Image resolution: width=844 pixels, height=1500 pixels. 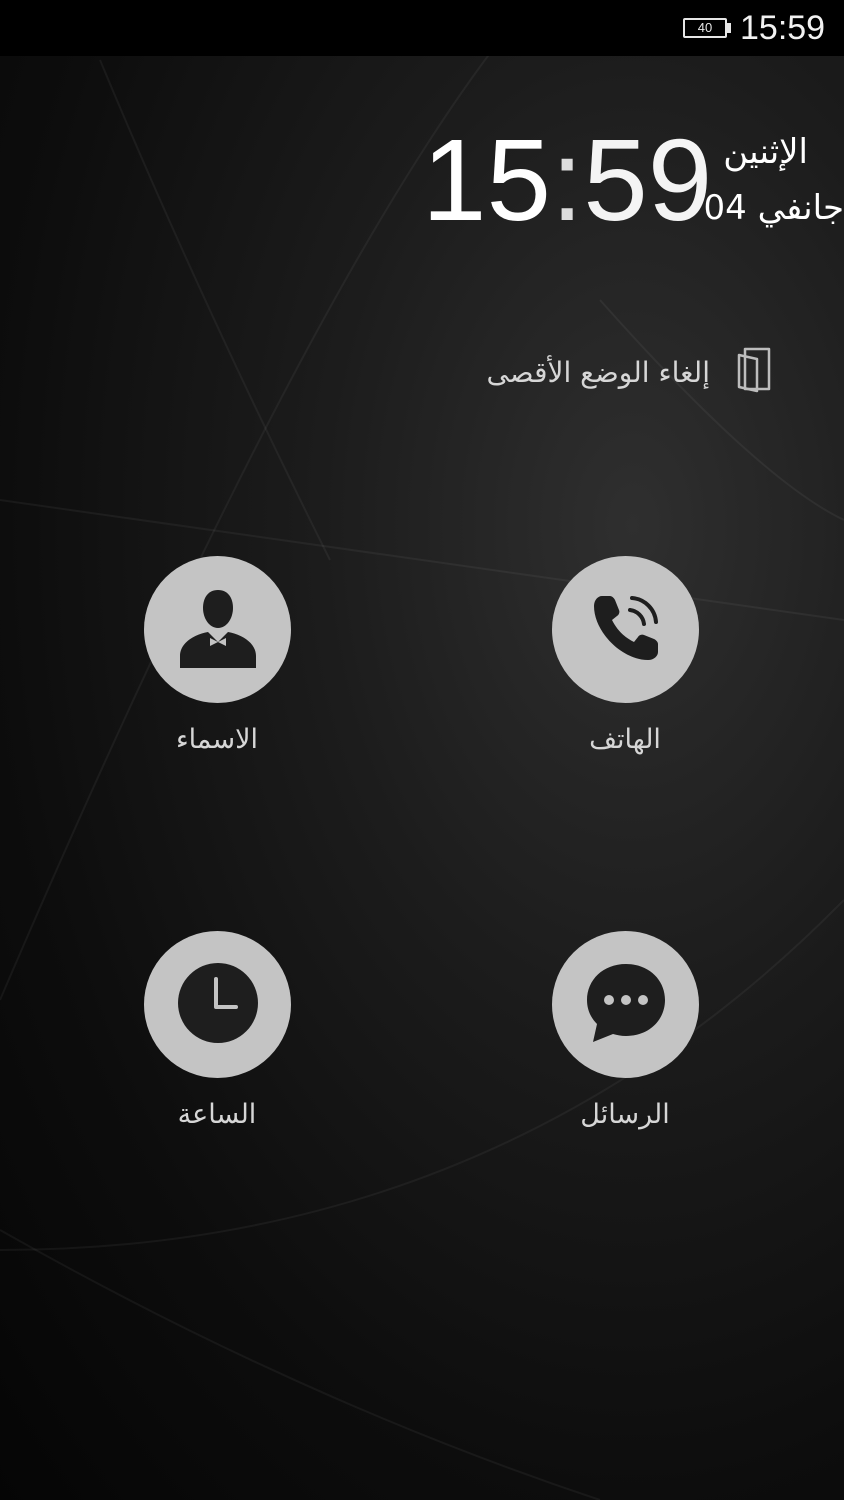 What do you see at coordinates (729, 28) in the screenshot?
I see `battery-tip` at bounding box center [729, 28].